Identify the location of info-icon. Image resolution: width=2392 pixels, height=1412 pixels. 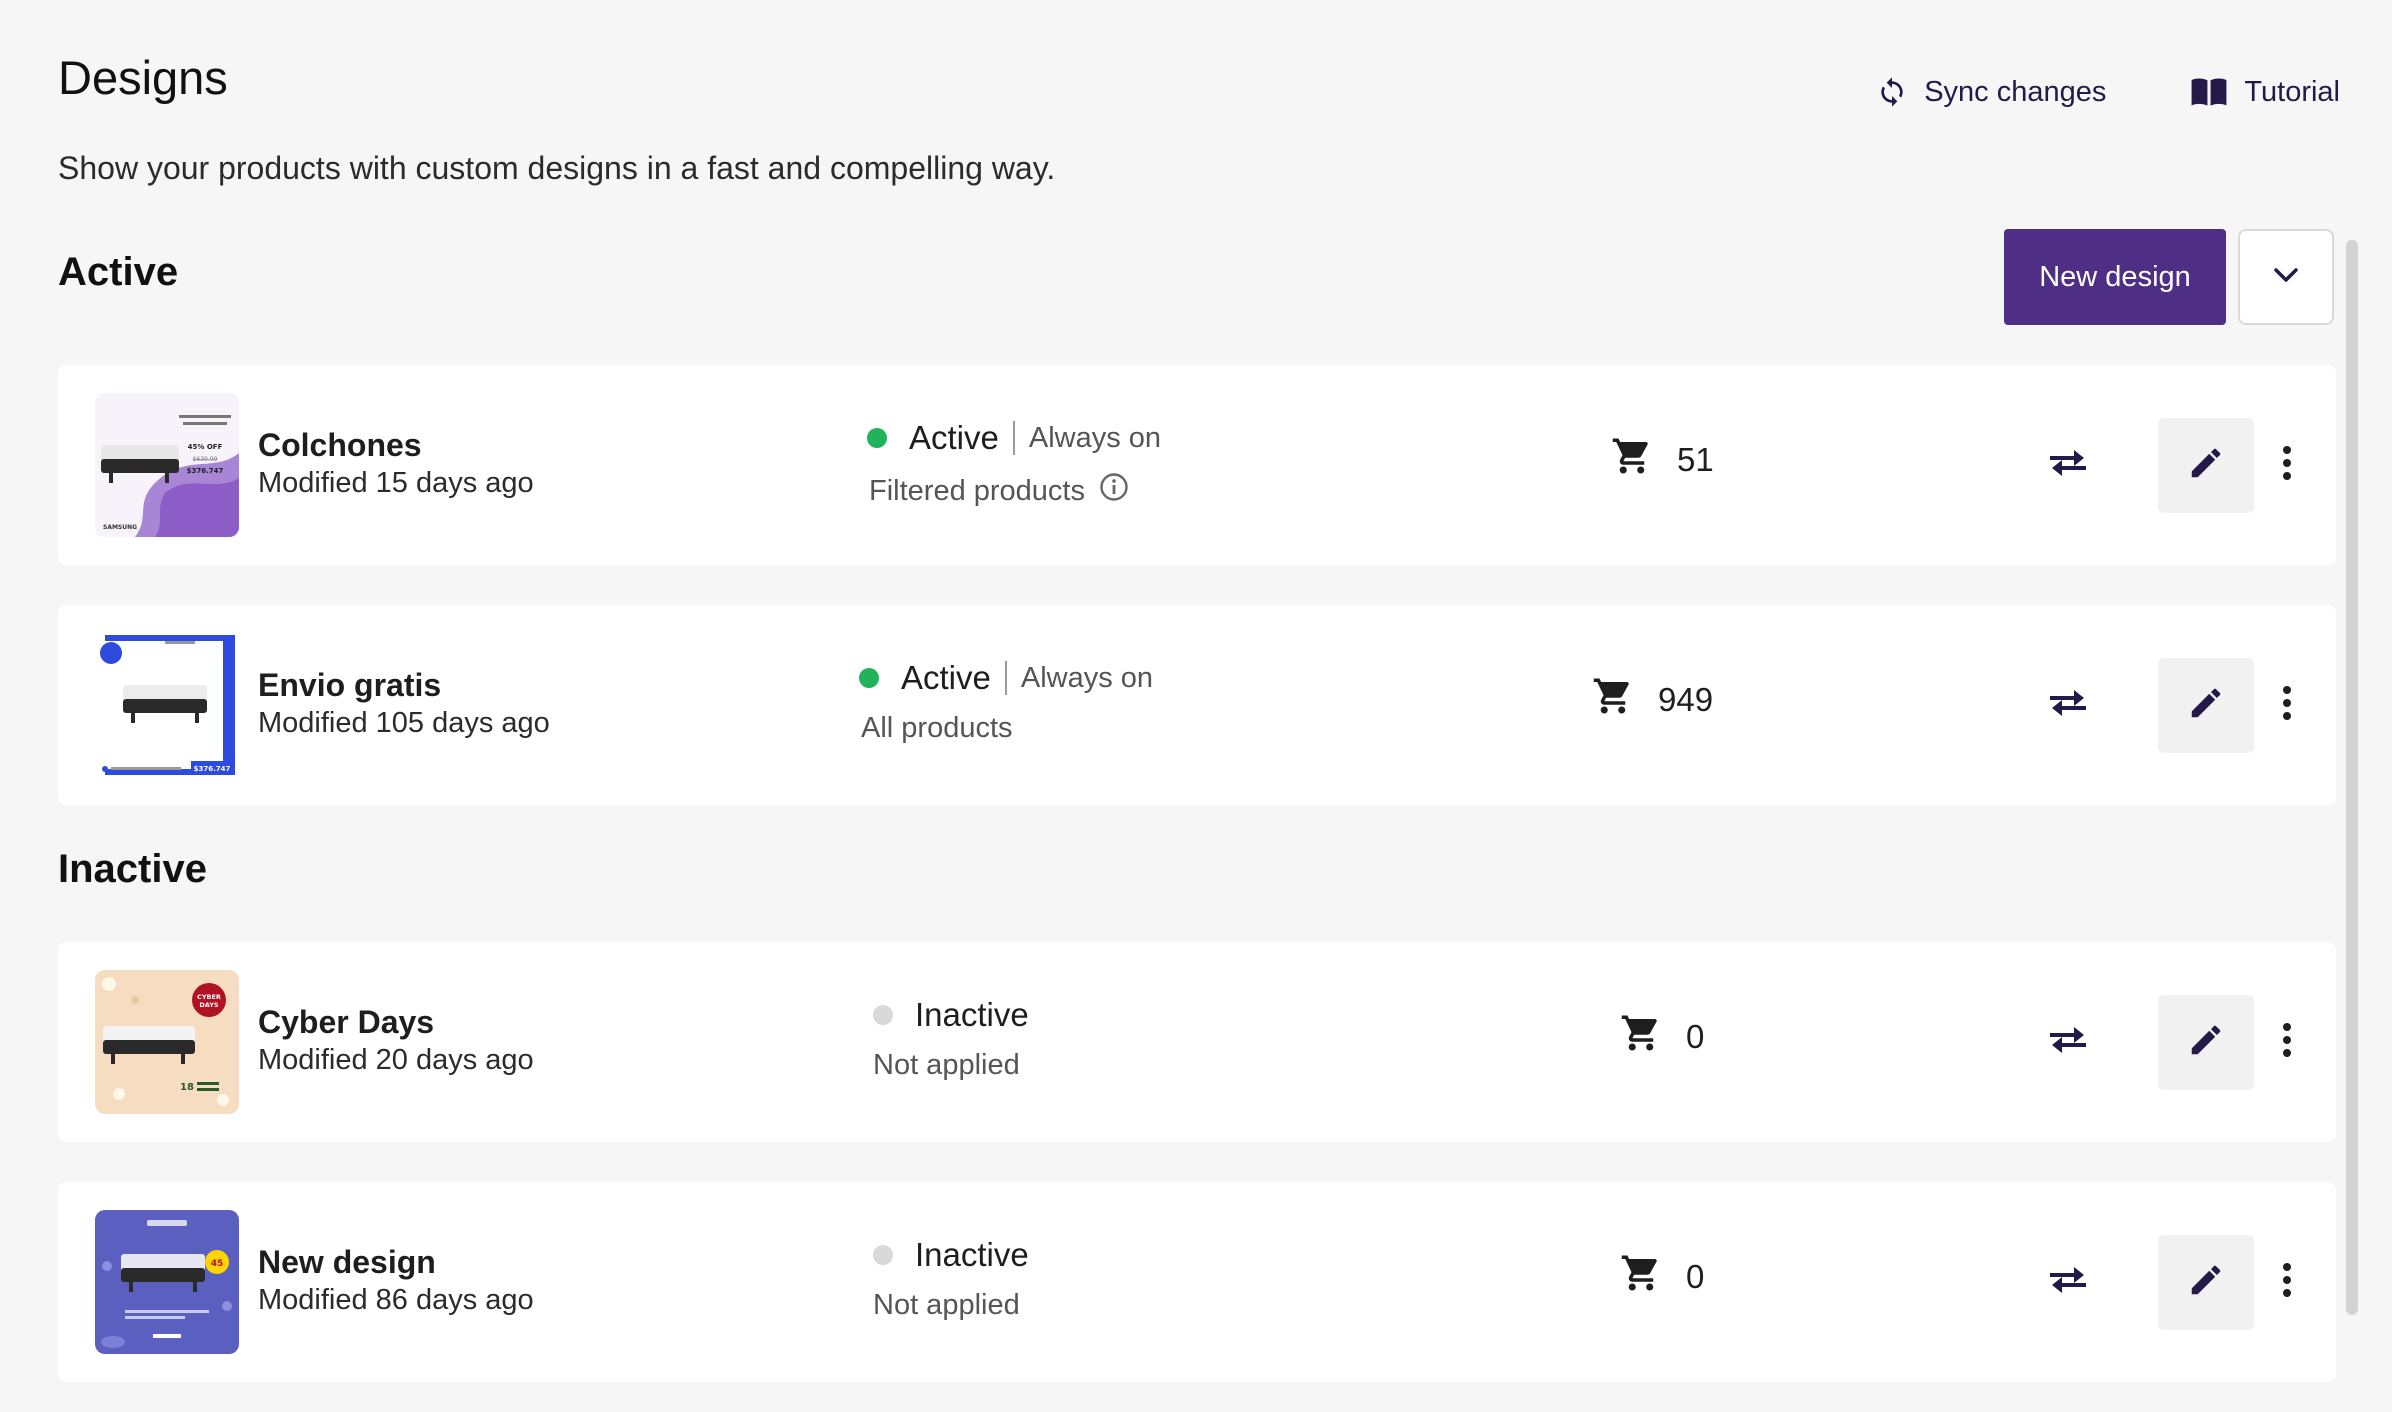
(1114, 491).